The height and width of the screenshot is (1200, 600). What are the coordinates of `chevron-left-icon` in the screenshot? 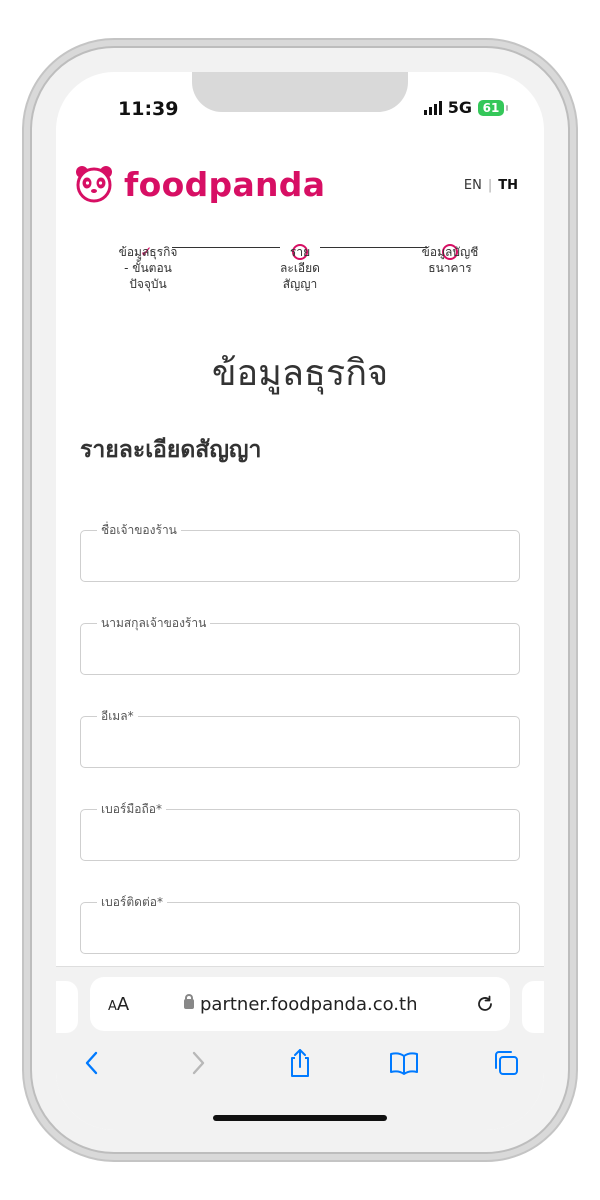 It's located at (91, 1063).